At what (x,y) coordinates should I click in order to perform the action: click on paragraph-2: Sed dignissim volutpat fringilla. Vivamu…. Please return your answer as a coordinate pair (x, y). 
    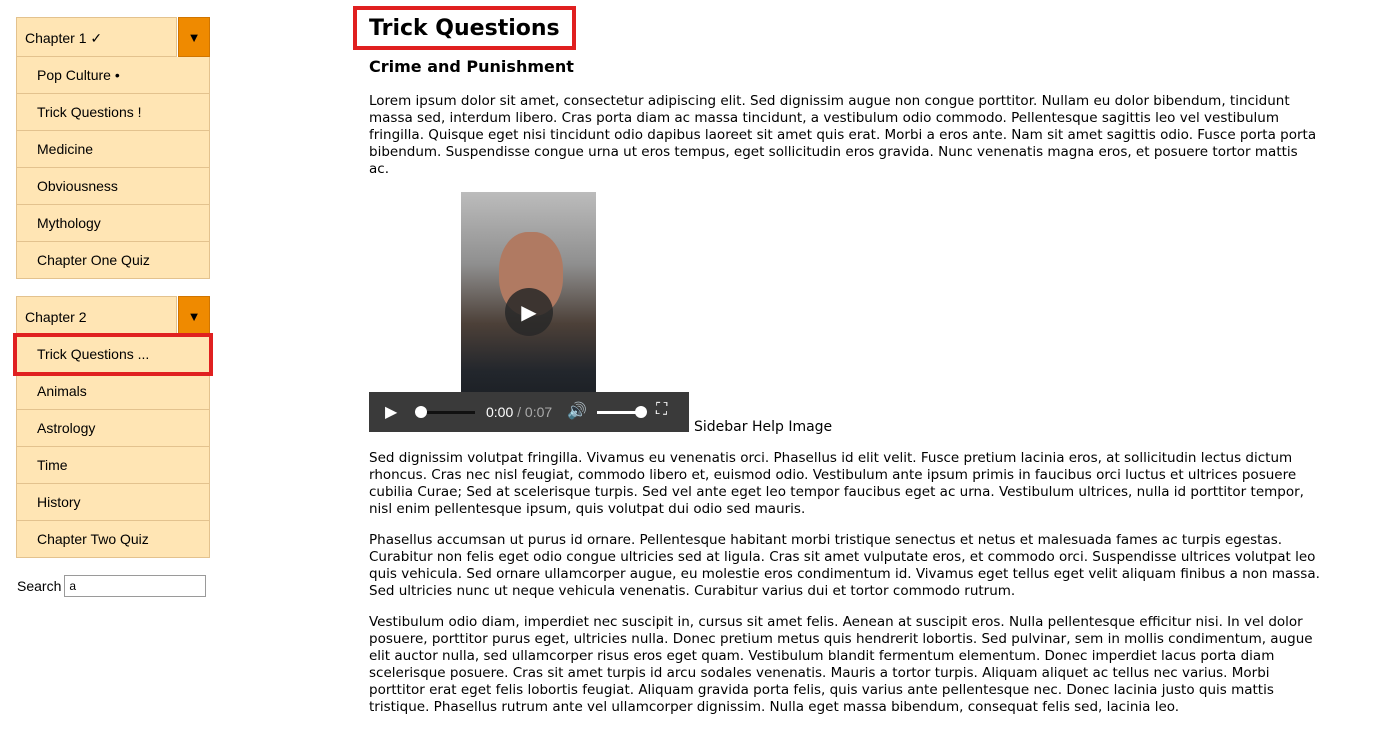
    Looking at the image, I should click on (836, 483).